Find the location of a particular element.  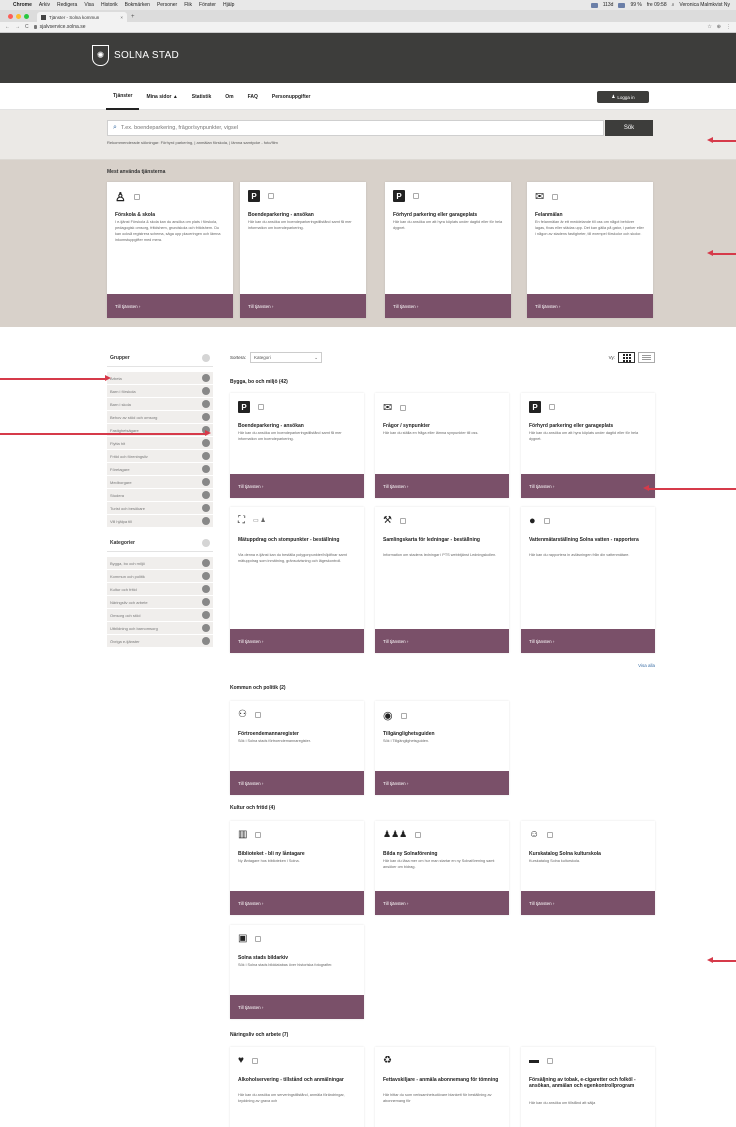

group-studera: Studera is located at coordinates (160, 495).